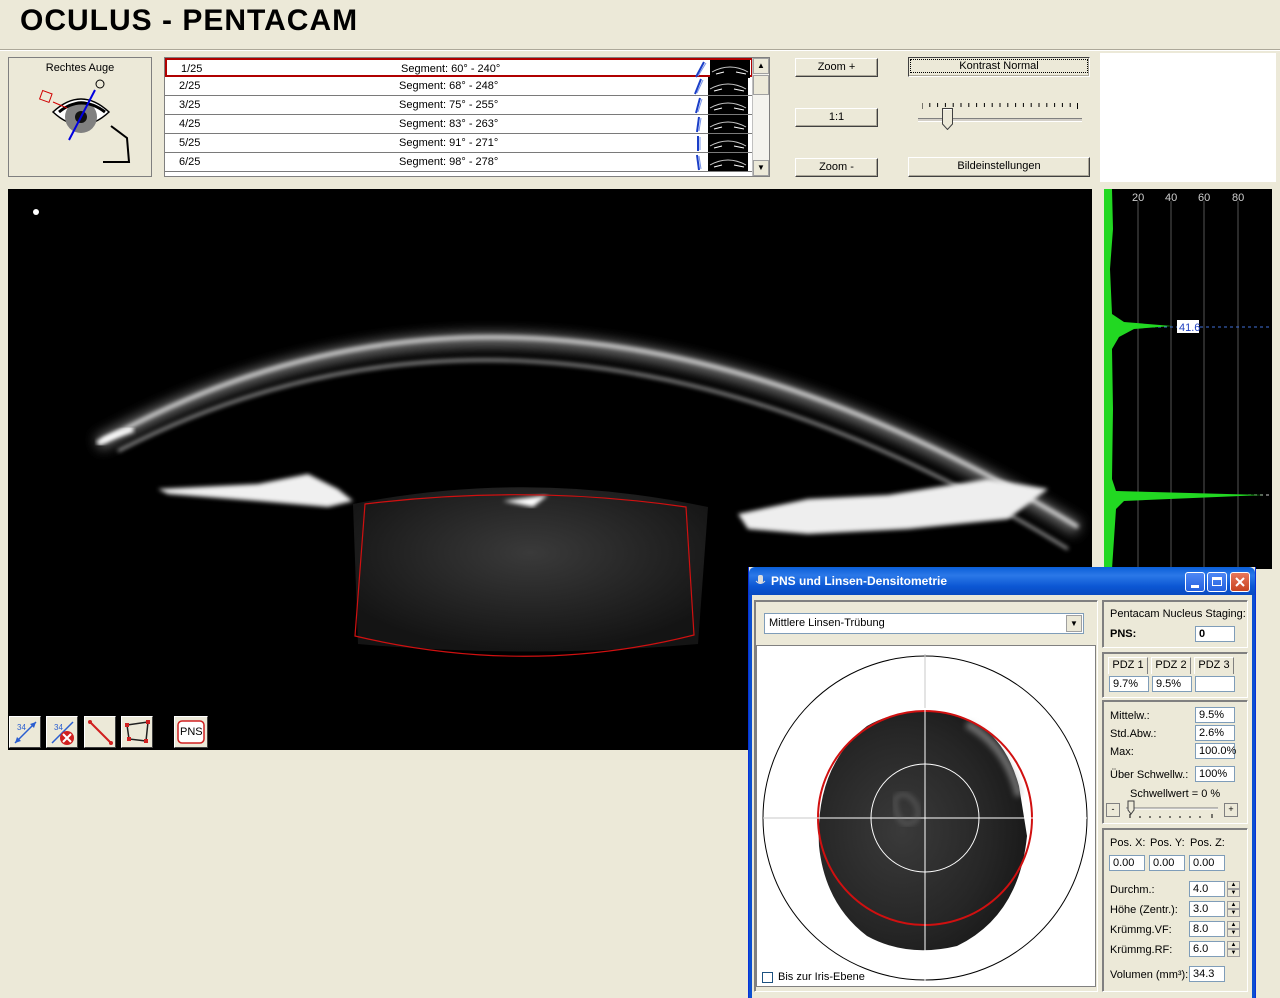 The image size is (1280, 998). What do you see at coordinates (192, 69) in the screenshot?
I see `segment-index: 1/25` at bounding box center [192, 69].